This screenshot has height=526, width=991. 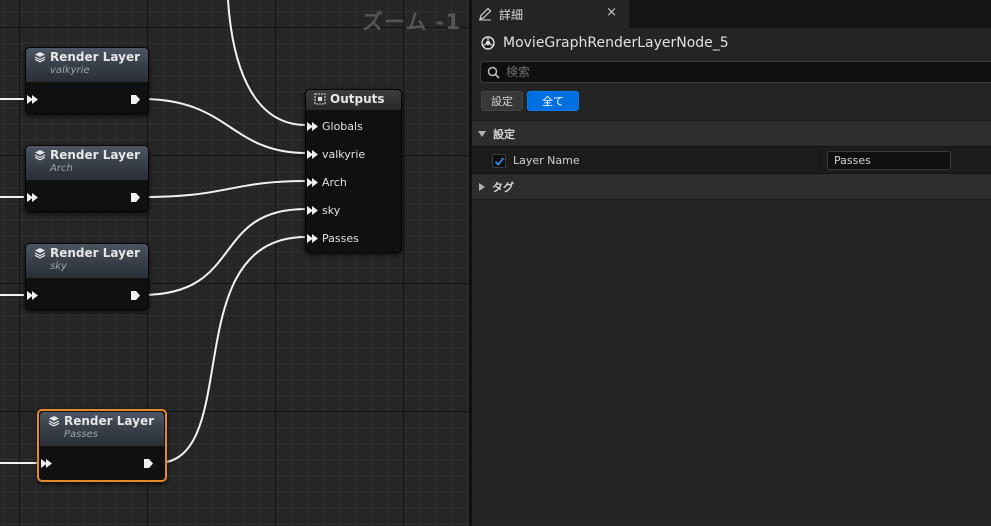 What do you see at coordinates (511, 14) in the screenshot?
I see `tab-label: 詳細` at bounding box center [511, 14].